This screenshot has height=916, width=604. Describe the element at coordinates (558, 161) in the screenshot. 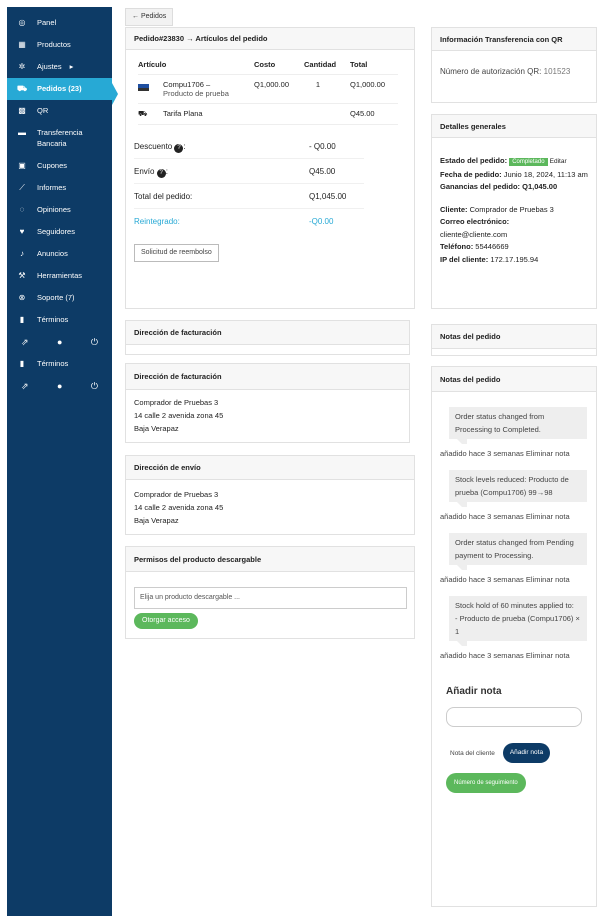

I see `edit-status-link: Editar` at that location.